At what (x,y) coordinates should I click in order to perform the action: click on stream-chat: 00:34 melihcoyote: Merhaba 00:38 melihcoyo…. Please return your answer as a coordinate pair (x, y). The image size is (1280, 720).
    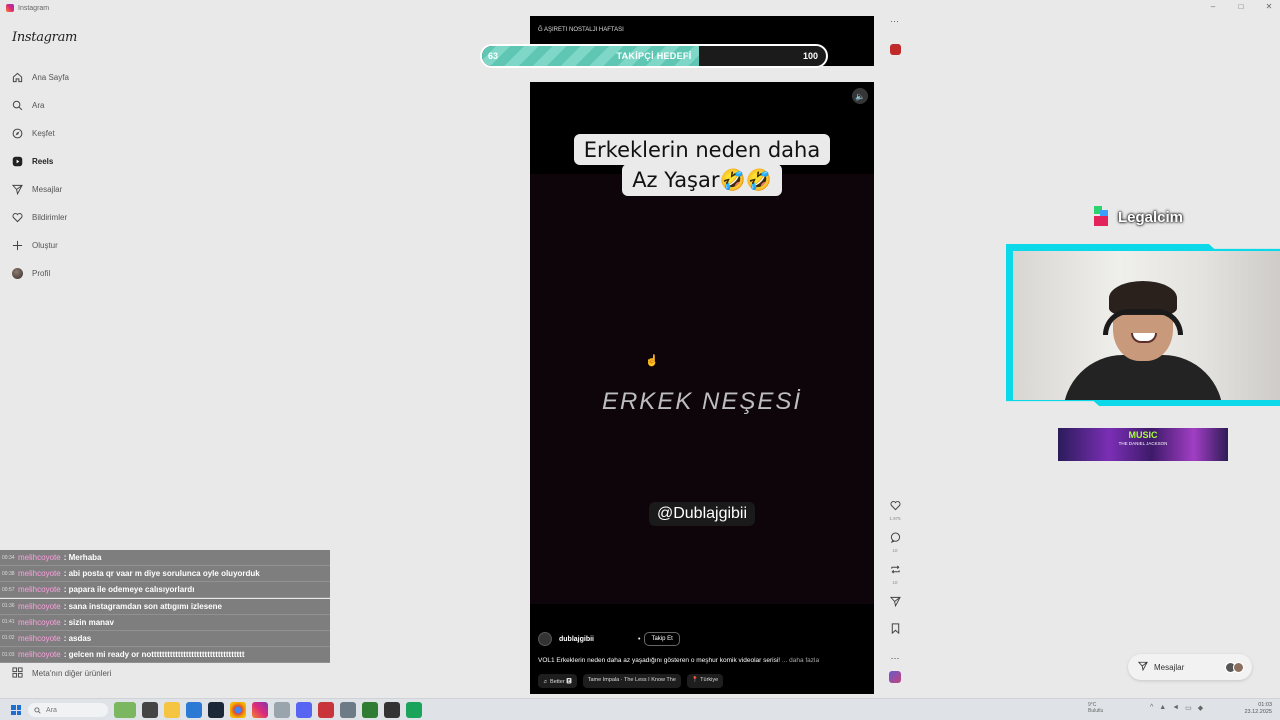
    Looking at the image, I should click on (165, 607).